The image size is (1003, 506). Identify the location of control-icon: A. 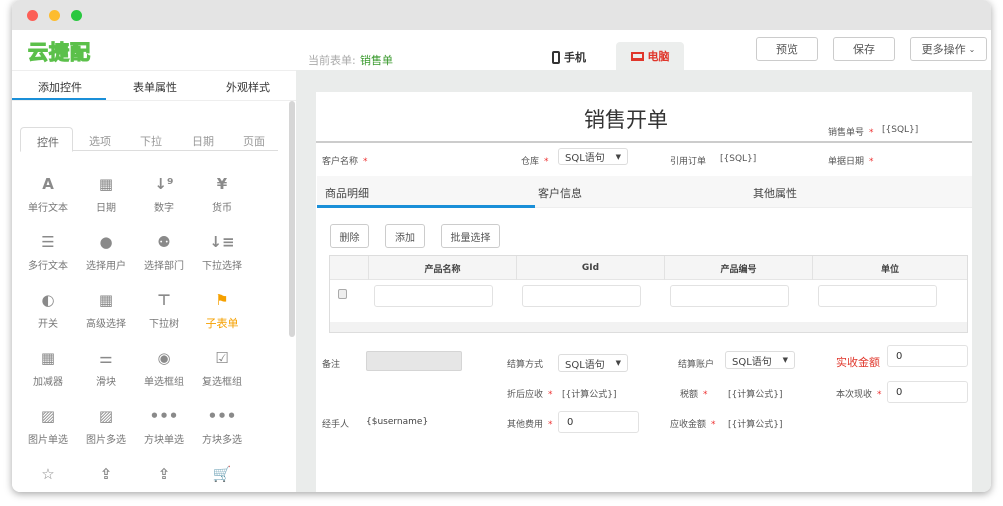
(48, 184).